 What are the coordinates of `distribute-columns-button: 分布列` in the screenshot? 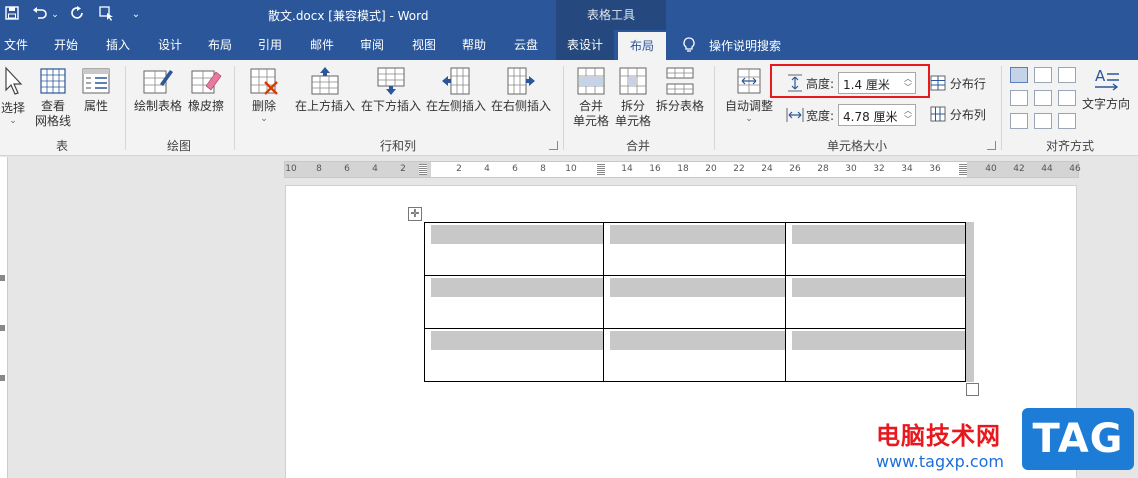 It's located at (958, 114).